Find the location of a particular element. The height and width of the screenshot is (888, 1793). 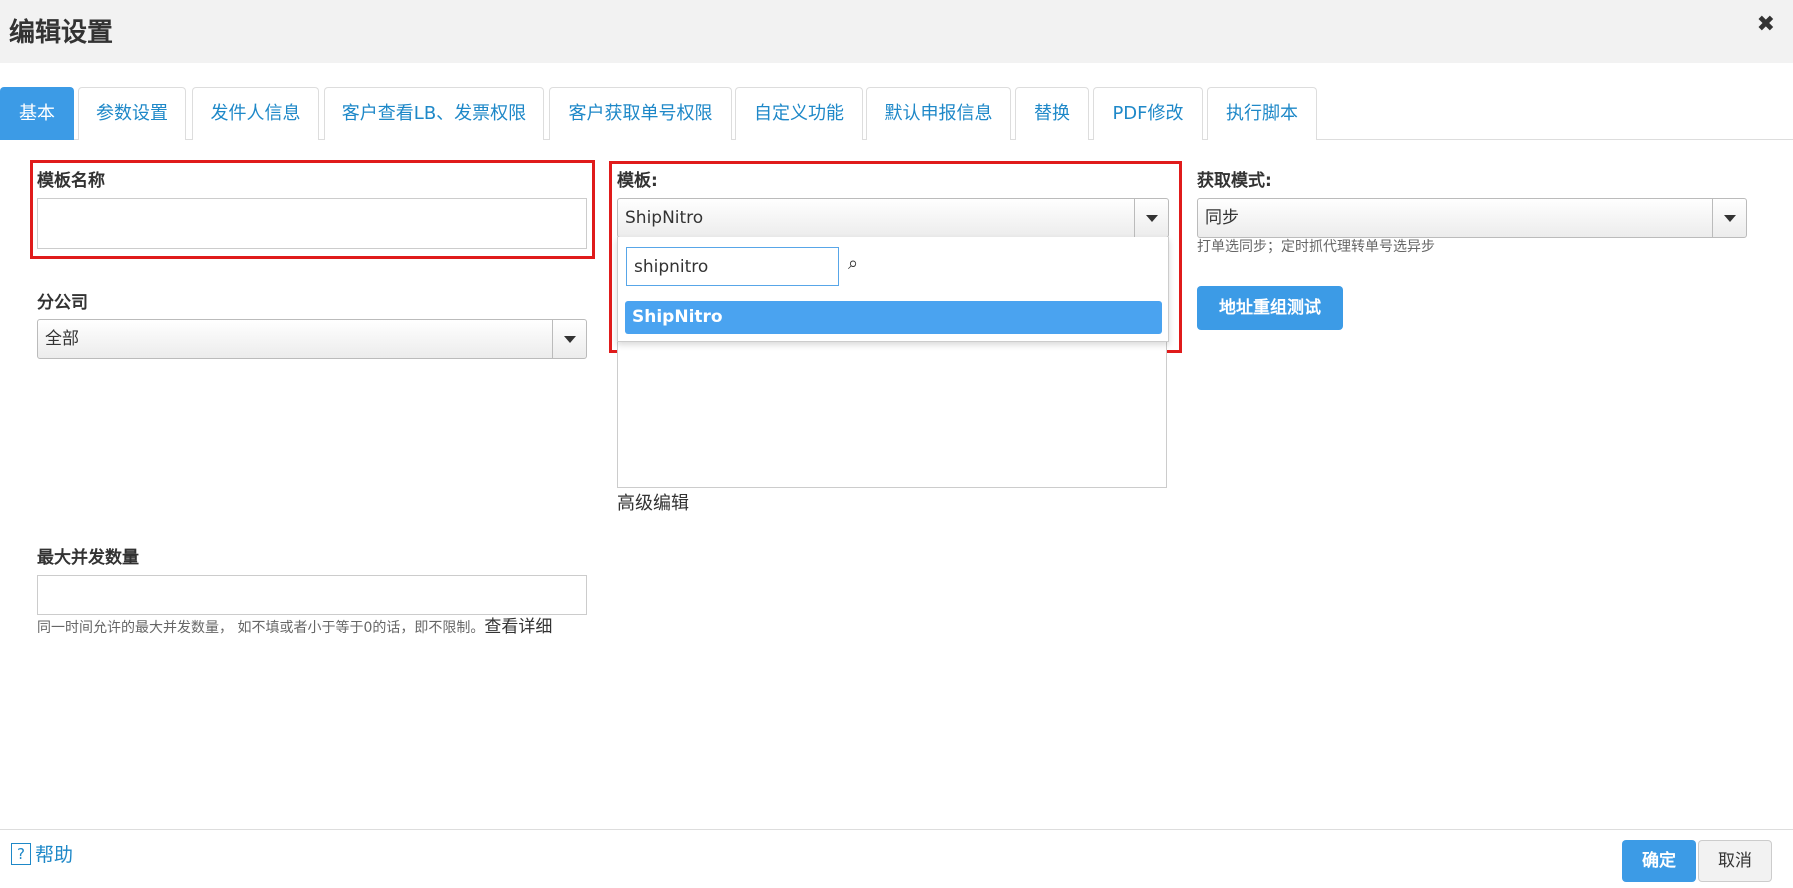

branch-select-value: 全部 is located at coordinates (62, 339).